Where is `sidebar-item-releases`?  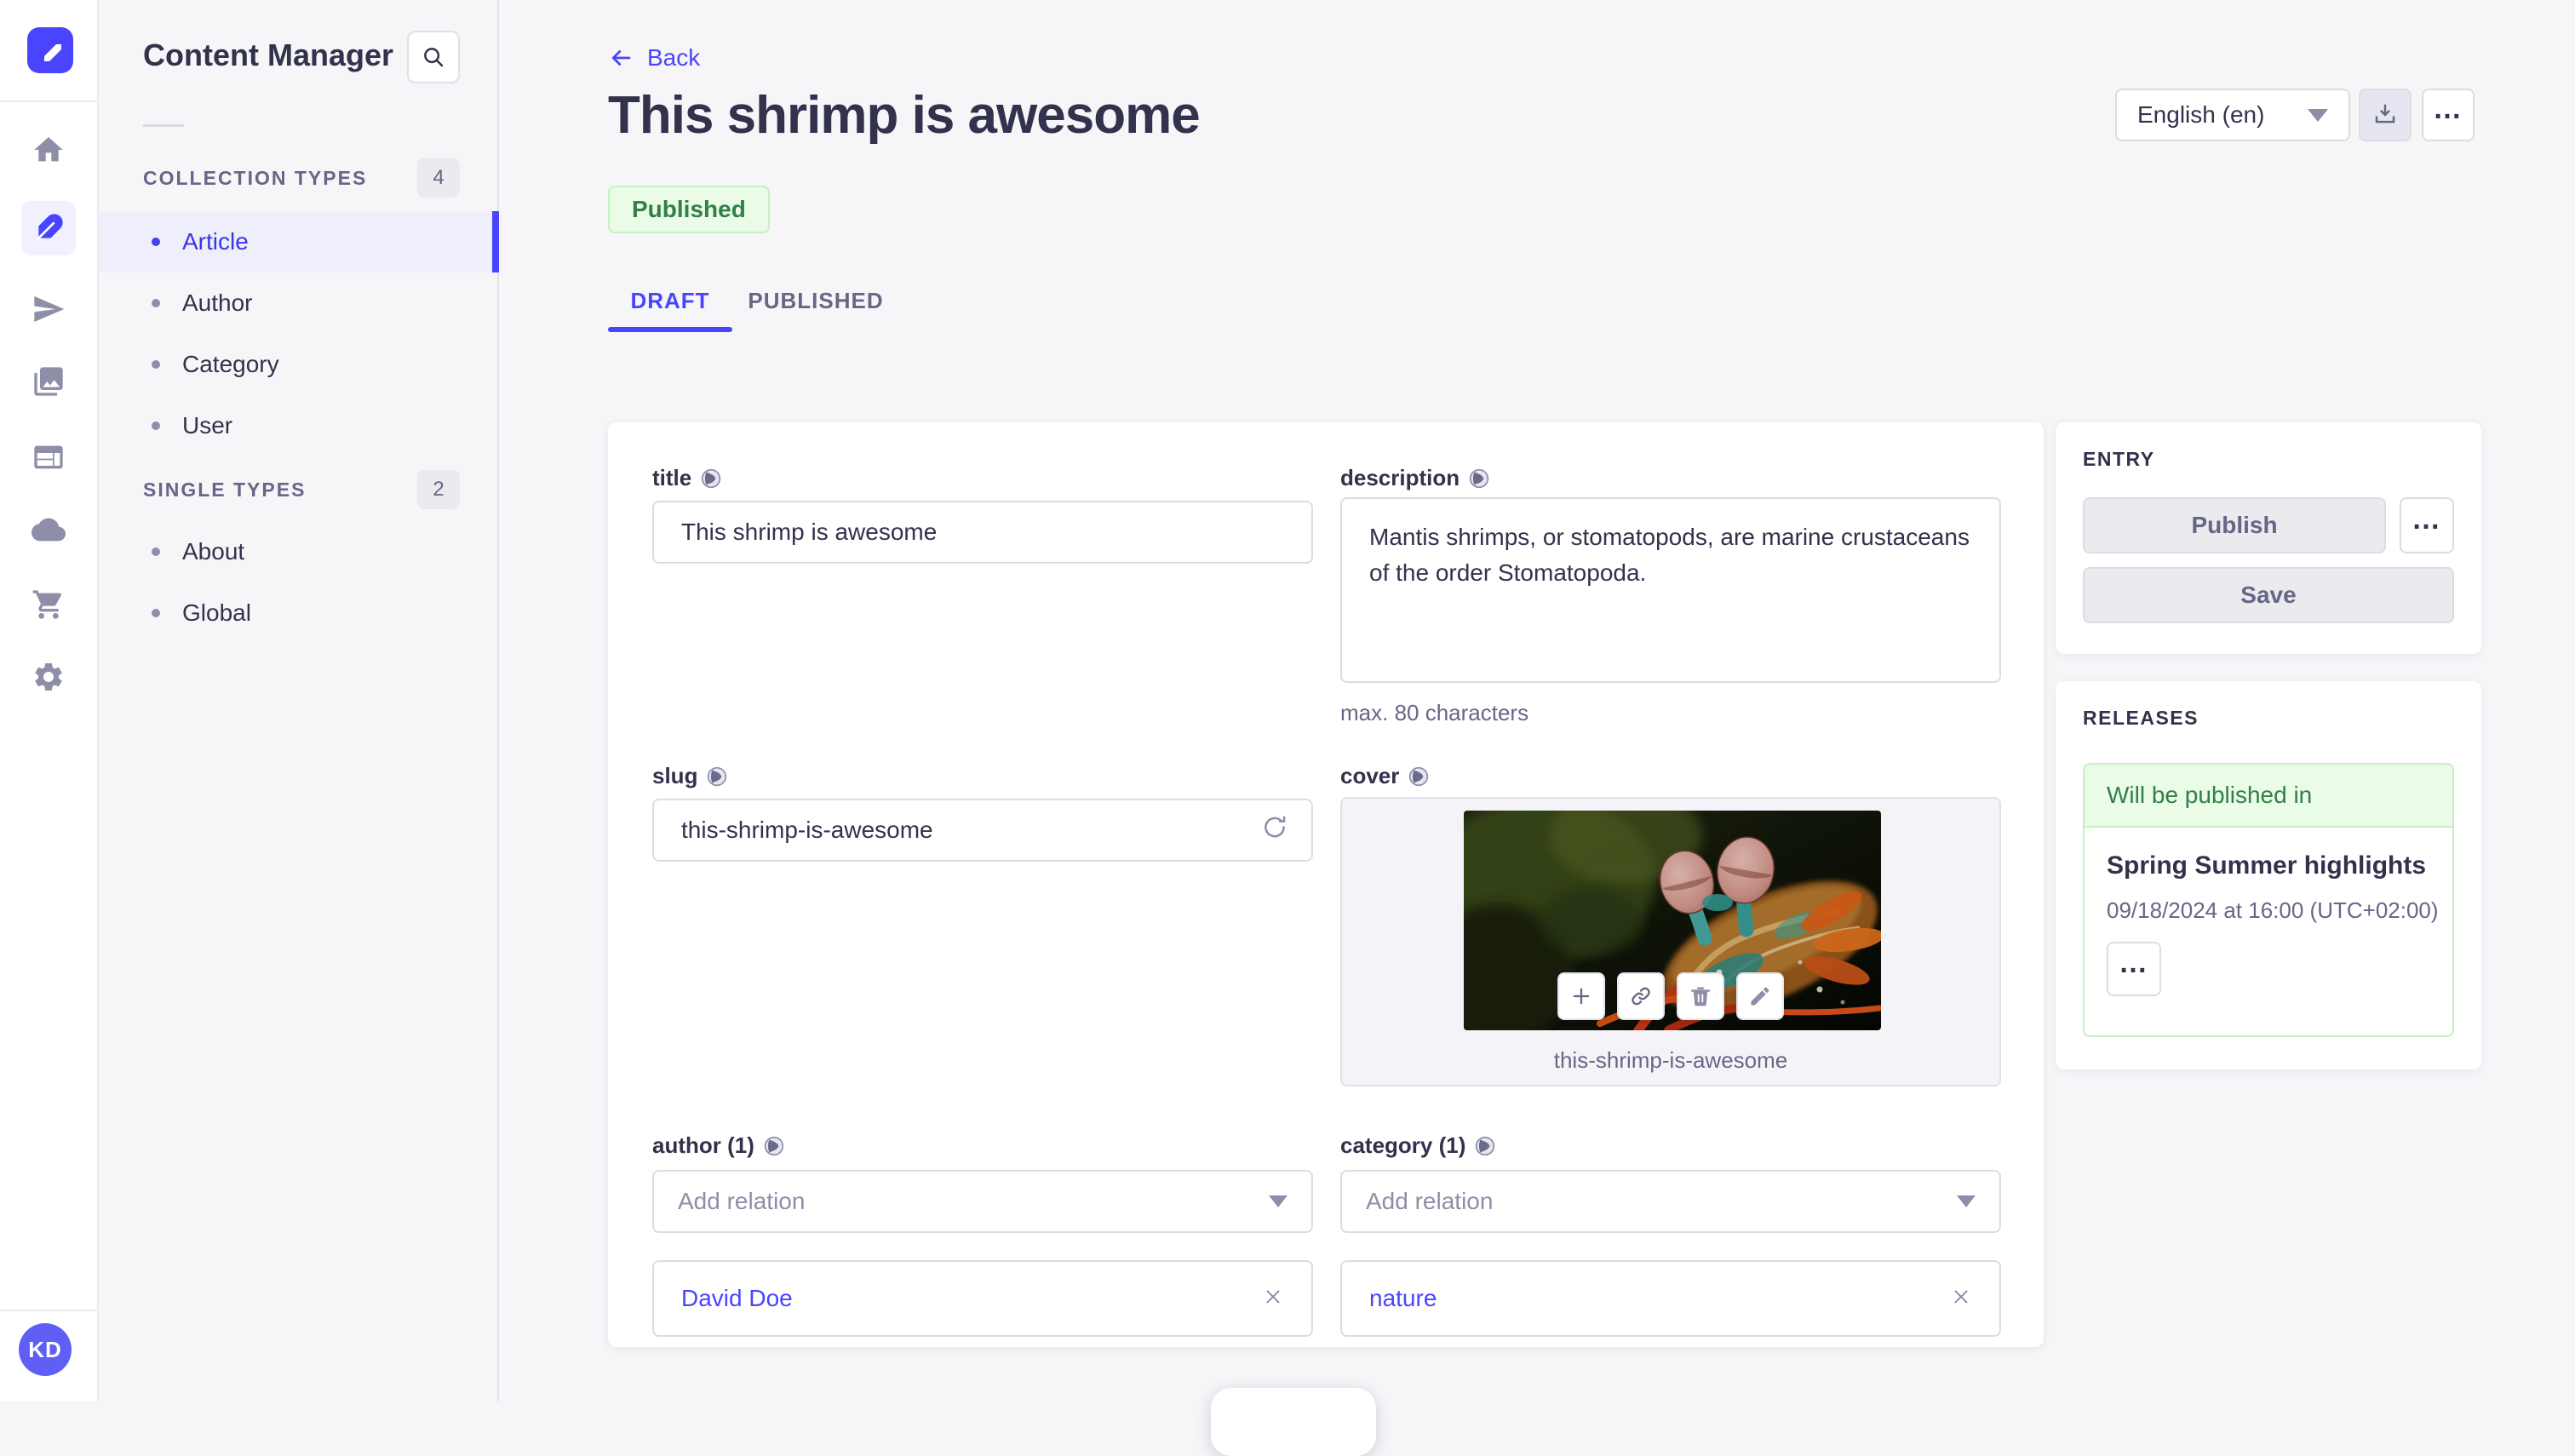 sidebar-item-releases is located at coordinates (48, 309).